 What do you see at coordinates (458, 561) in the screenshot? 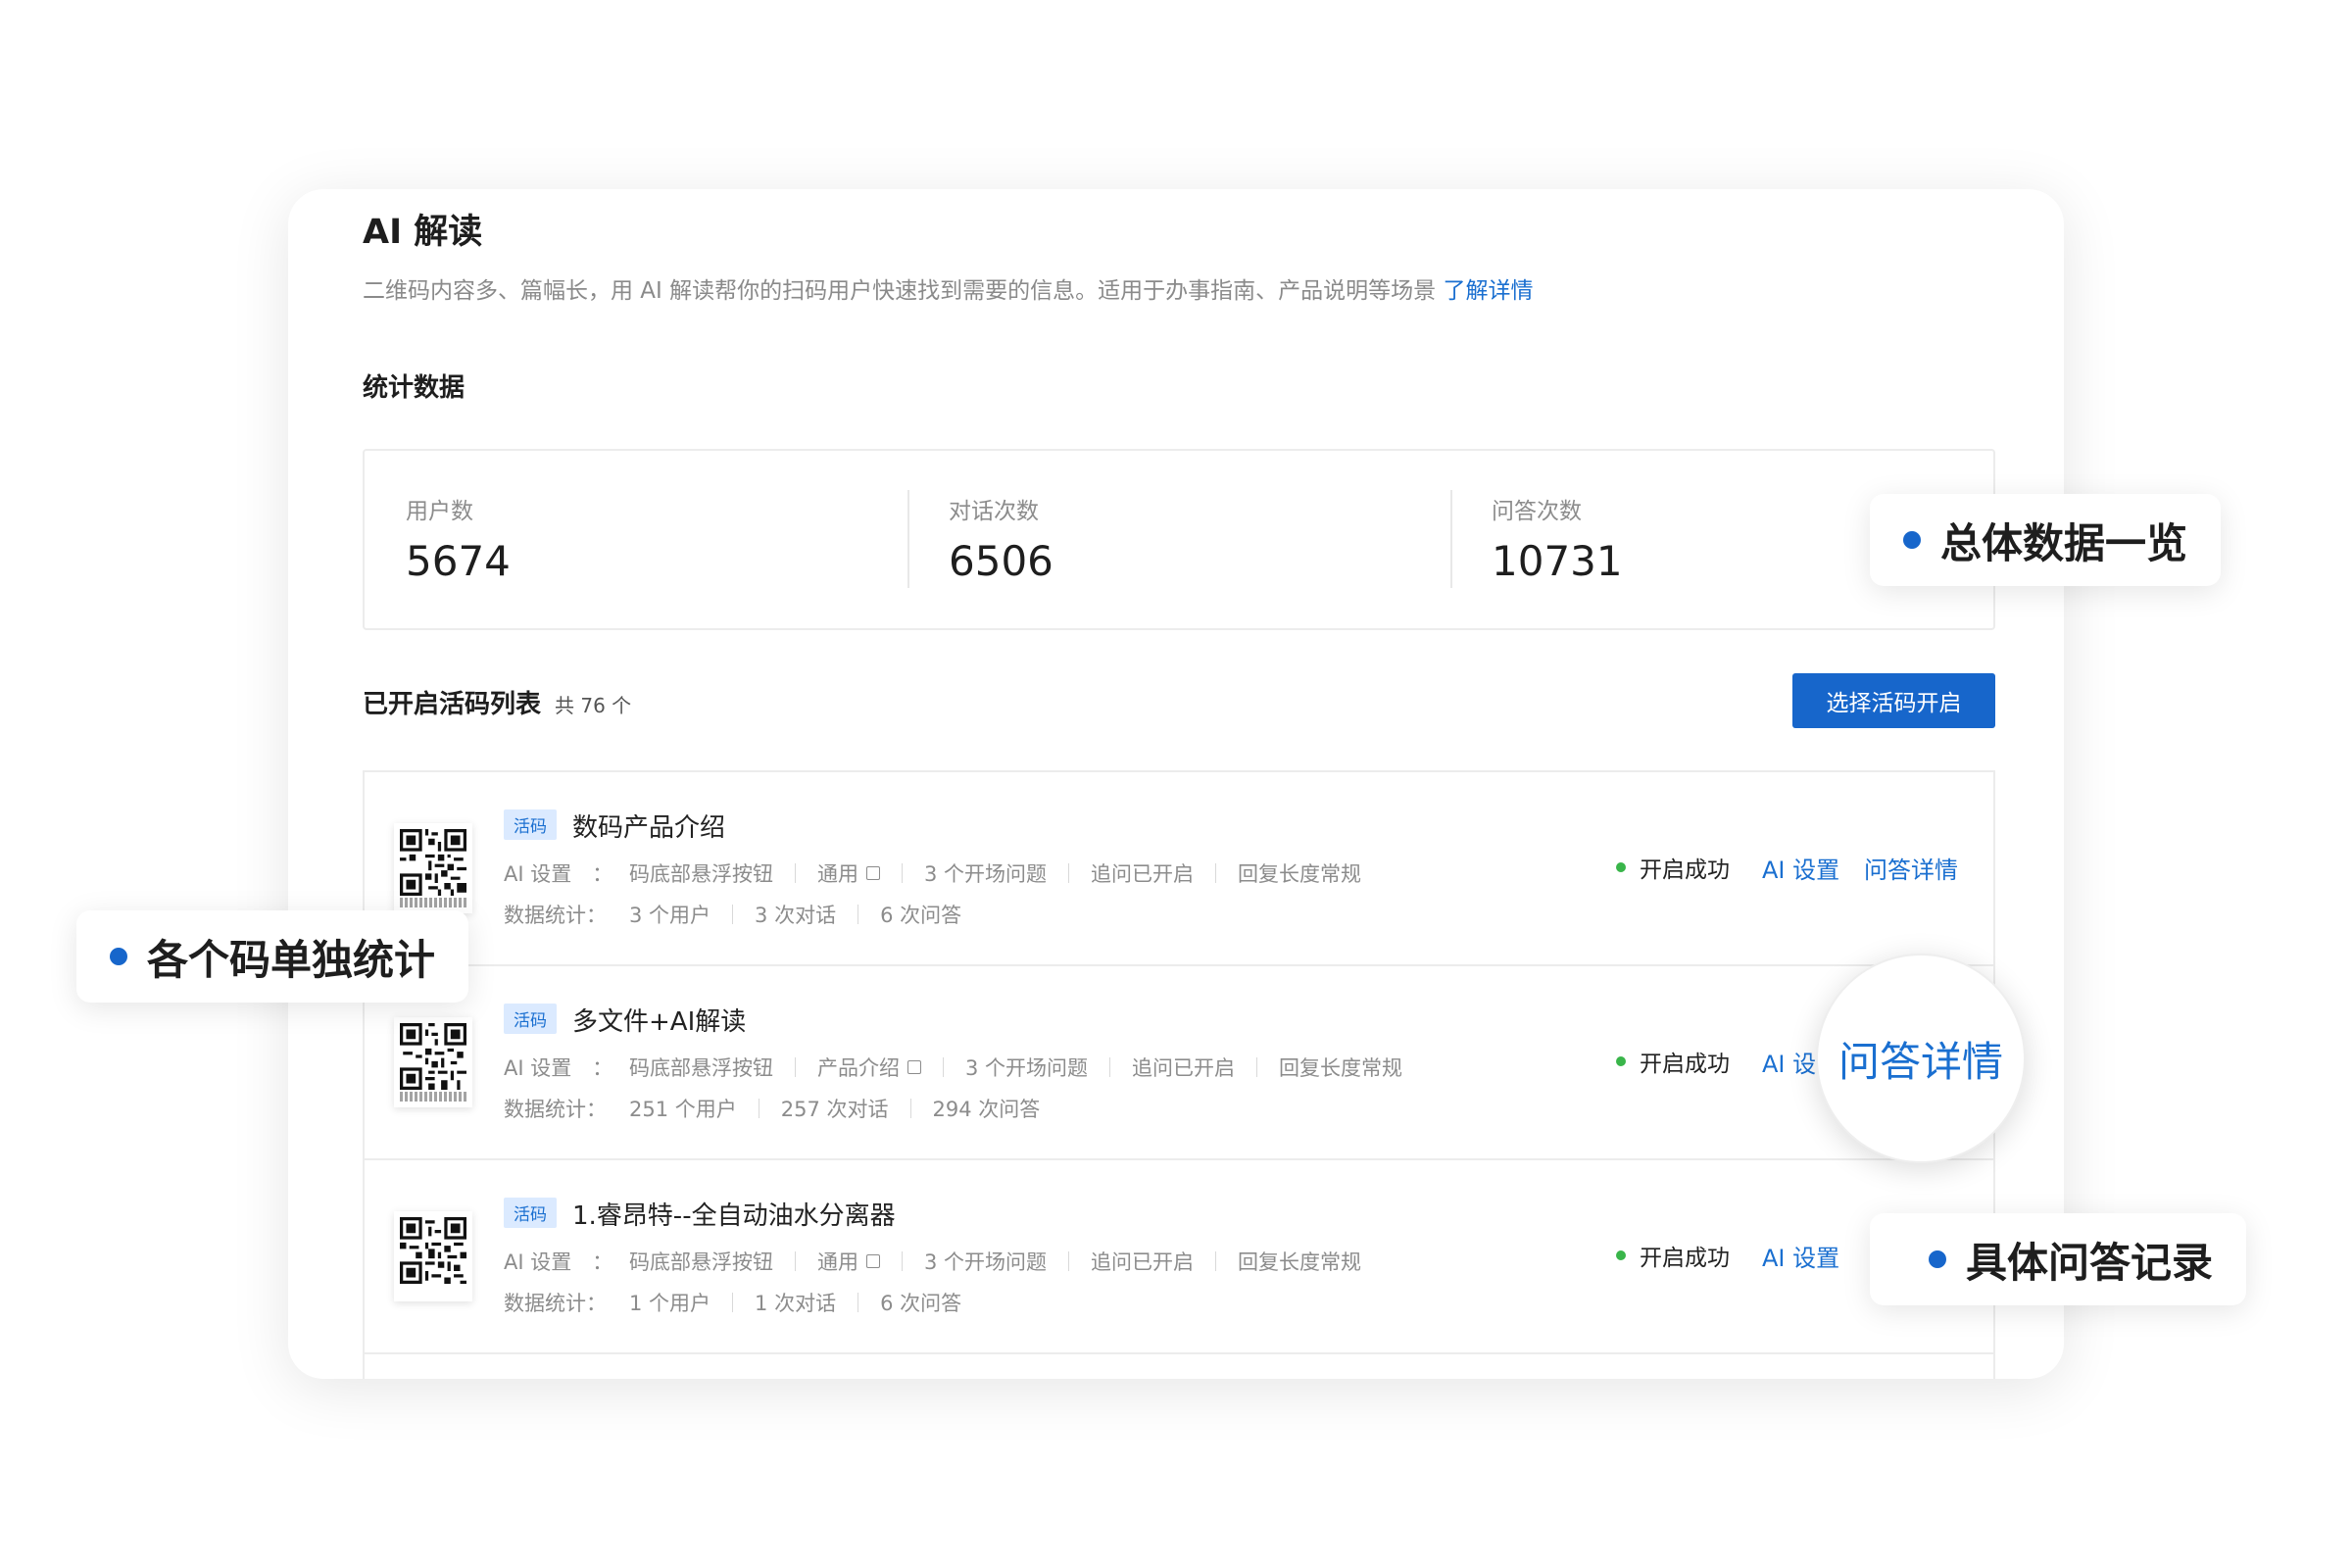
I see `stat-value: 5674` at bounding box center [458, 561].